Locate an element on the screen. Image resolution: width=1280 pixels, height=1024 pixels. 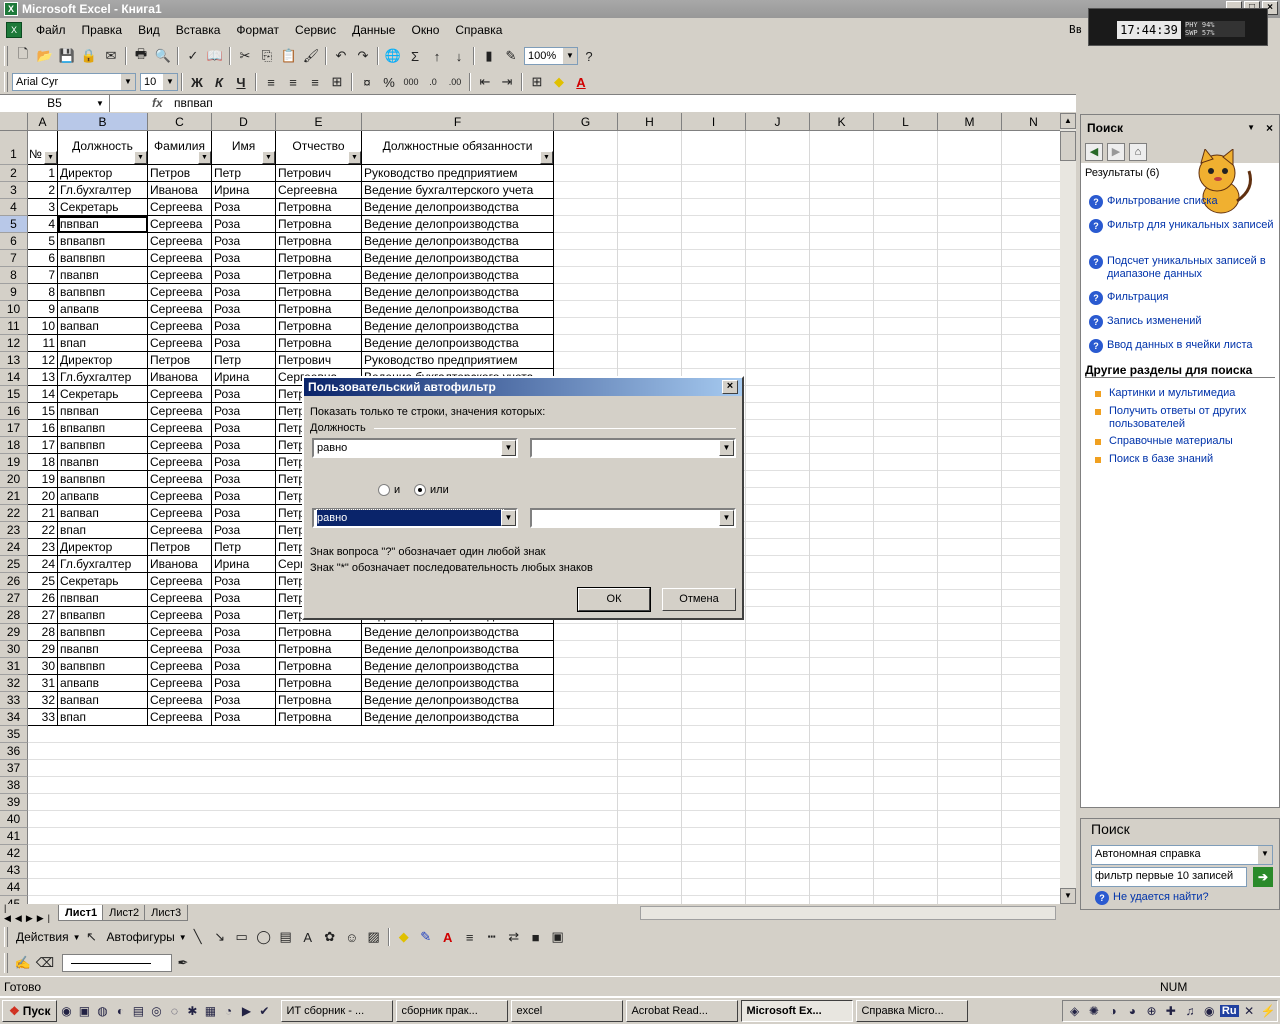
table-cell: Иванова is located at coordinates (180, 190).